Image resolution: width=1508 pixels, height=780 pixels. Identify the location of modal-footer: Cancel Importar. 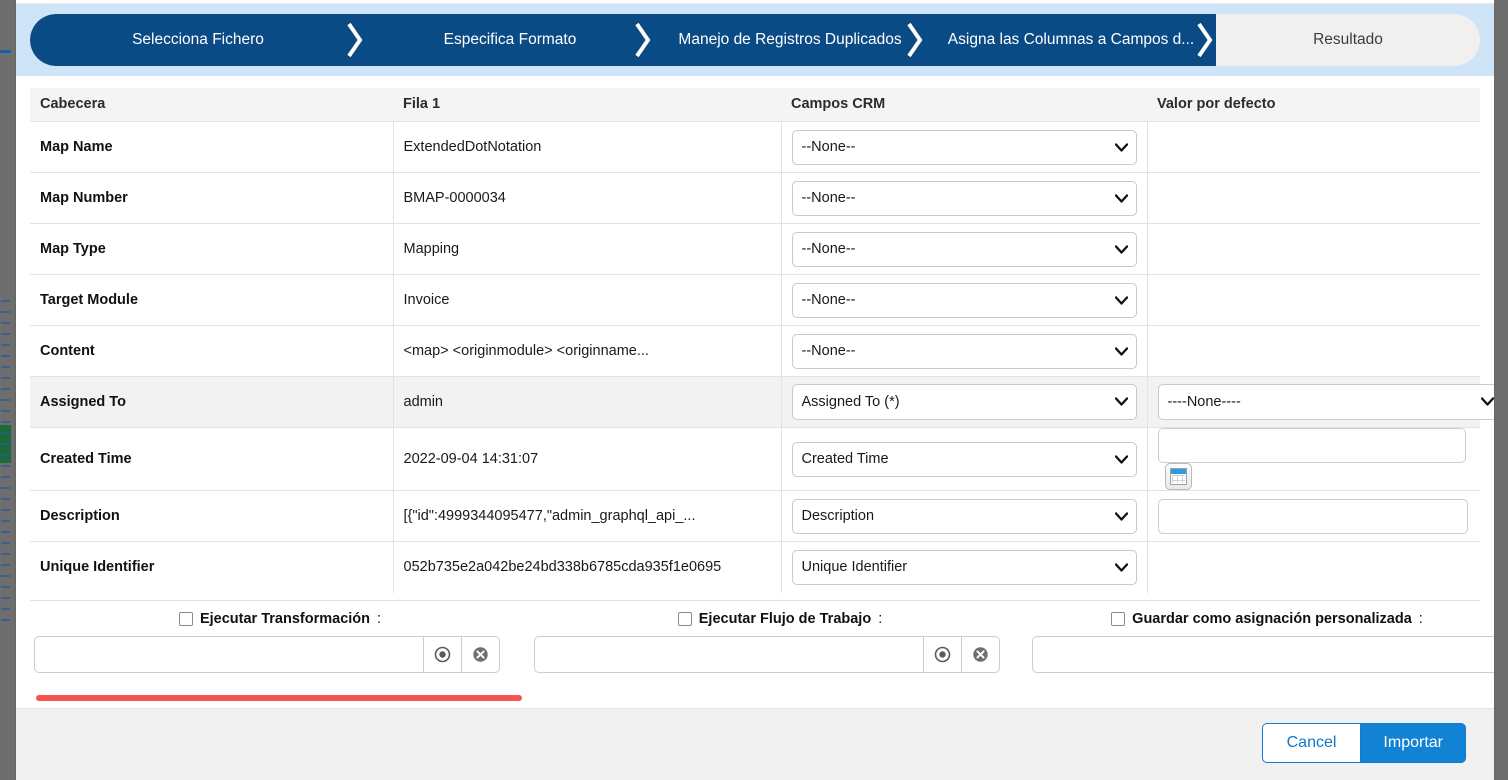
(755, 744).